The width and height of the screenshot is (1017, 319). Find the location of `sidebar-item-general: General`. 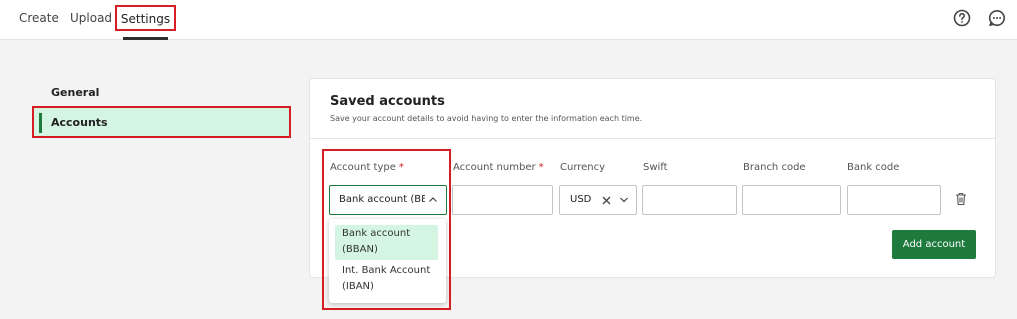

sidebar-item-general: General is located at coordinates (75, 92).